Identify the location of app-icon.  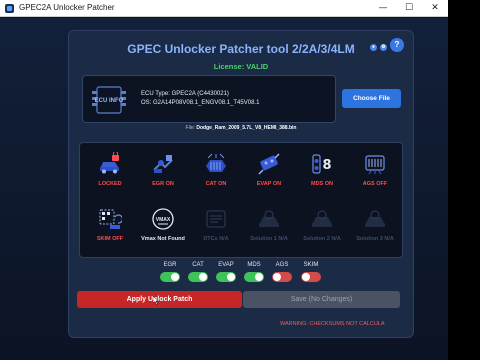
(9, 8).